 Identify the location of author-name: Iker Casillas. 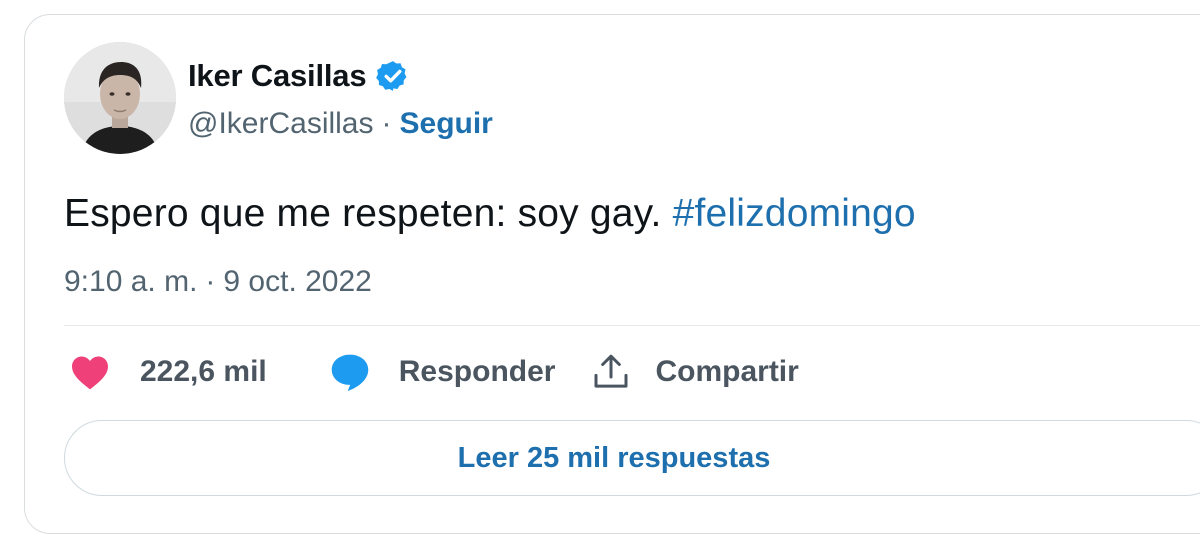
(277, 76).